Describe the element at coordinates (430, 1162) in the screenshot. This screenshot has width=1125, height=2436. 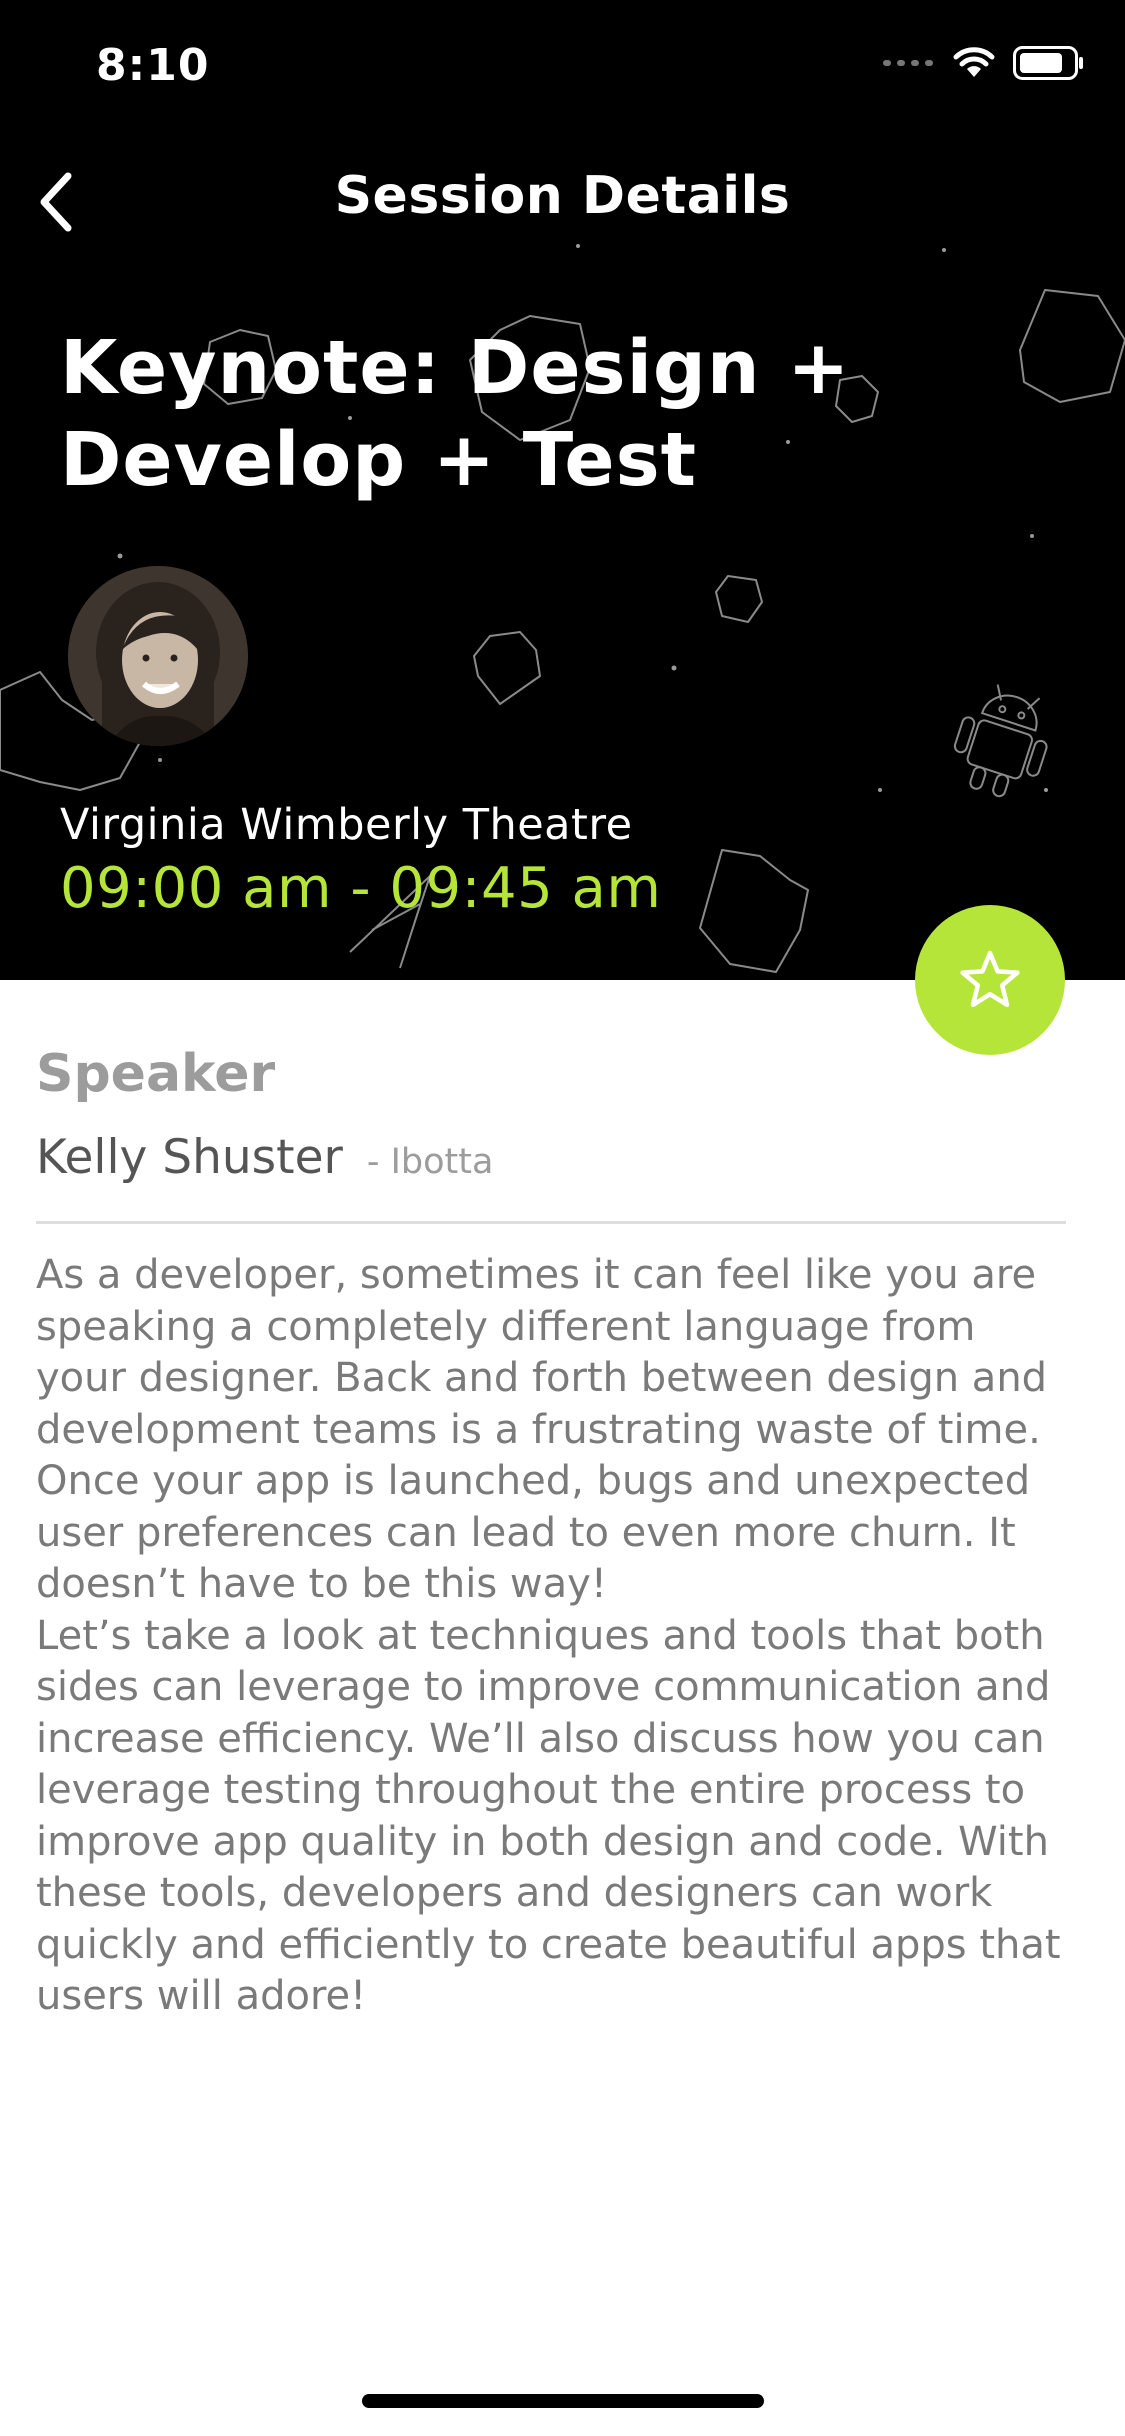
I see `speaker-company: - Ibotta` at that location.